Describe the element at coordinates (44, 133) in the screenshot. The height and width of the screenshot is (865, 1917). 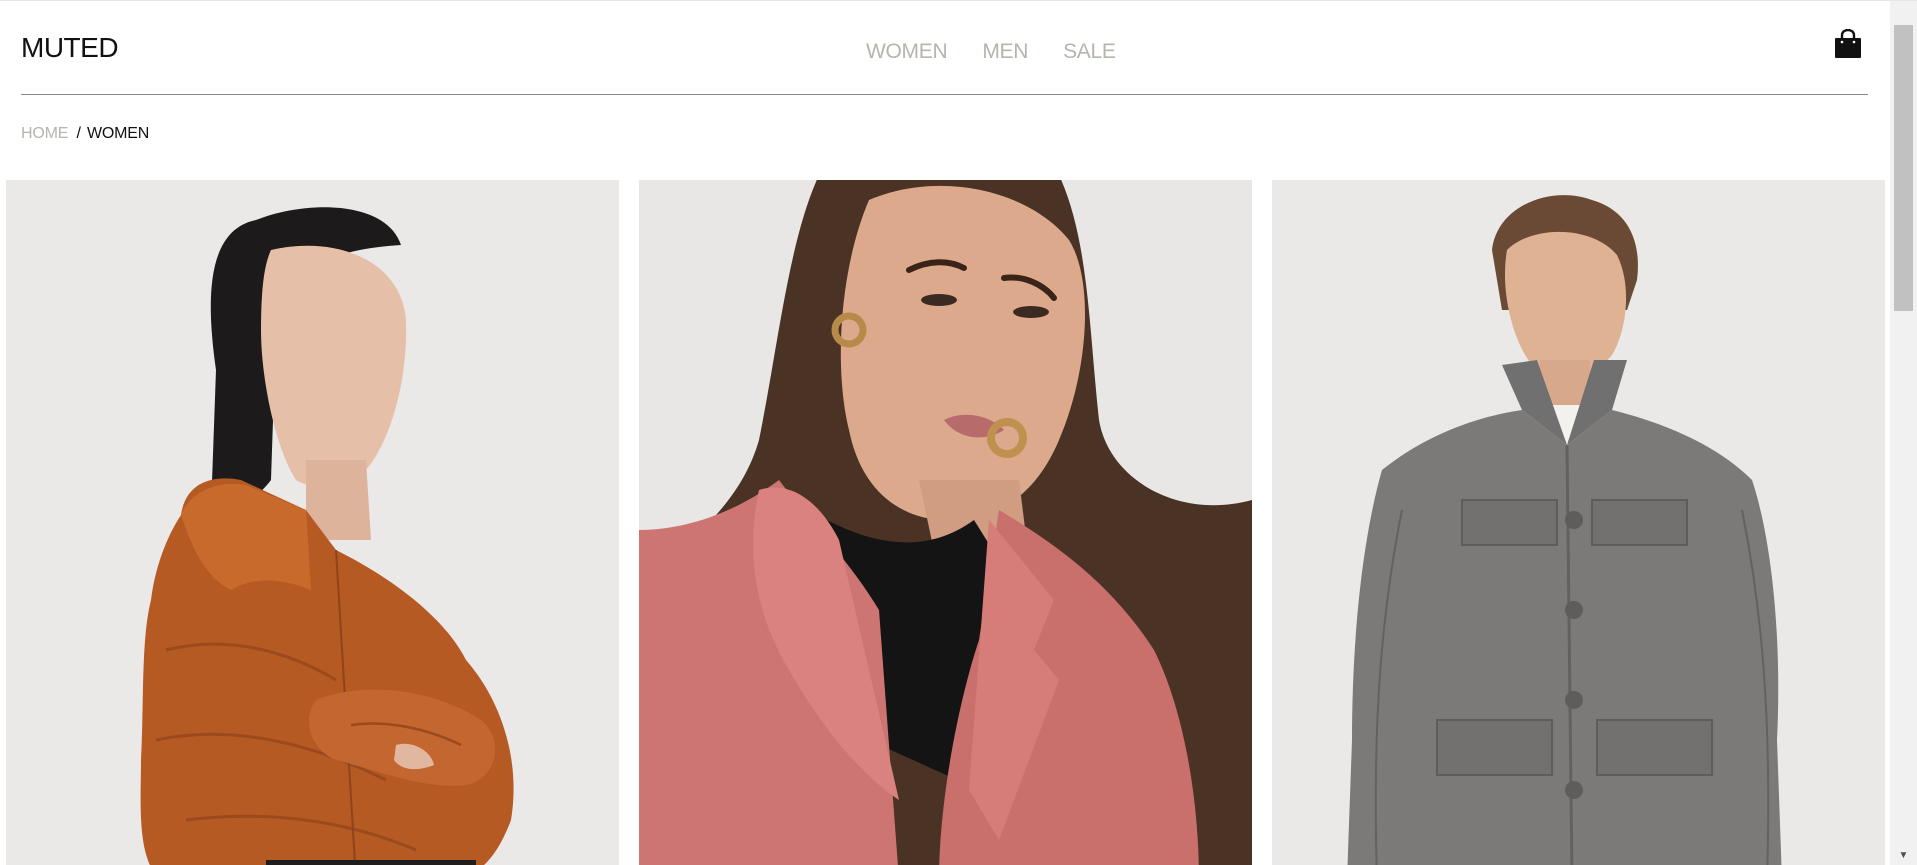
I see `breadcrumb-home-link: HOME` at that location.